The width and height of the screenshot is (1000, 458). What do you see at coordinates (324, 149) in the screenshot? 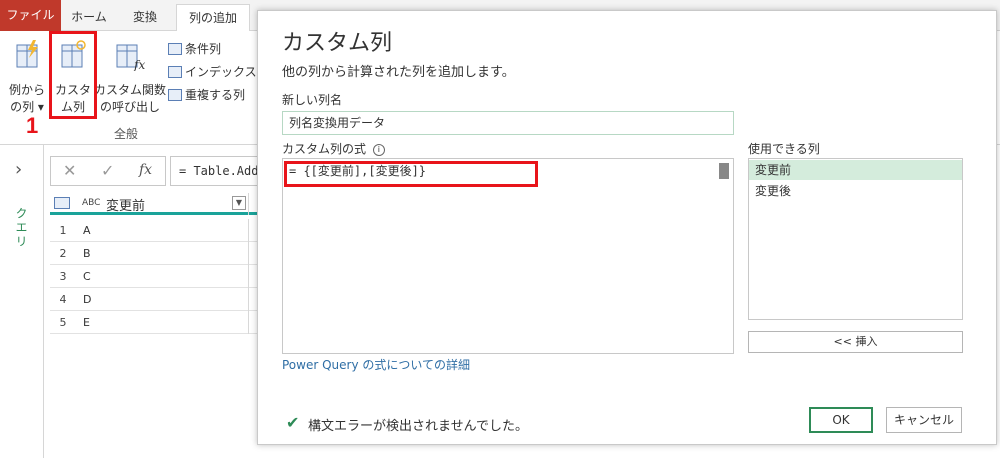
I see `formula-label: カスタム列の式` at bounding box center [324, 149].